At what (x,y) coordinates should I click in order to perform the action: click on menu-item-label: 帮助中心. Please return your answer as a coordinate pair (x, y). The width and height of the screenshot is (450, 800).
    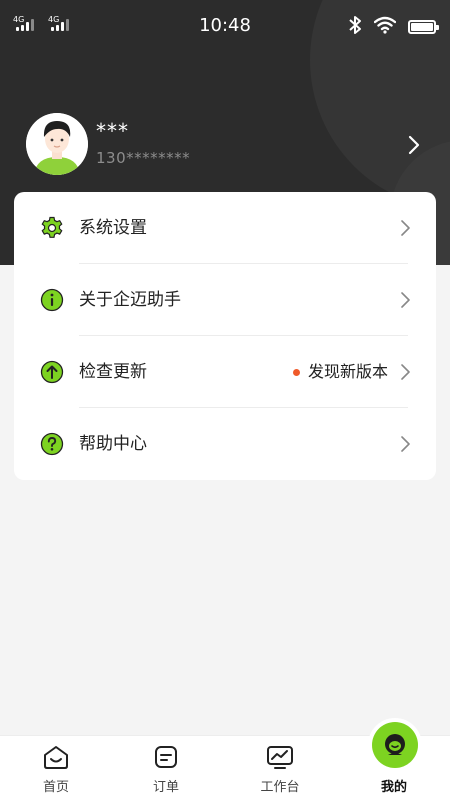
    Looking at the image, I should click on (113, 444).